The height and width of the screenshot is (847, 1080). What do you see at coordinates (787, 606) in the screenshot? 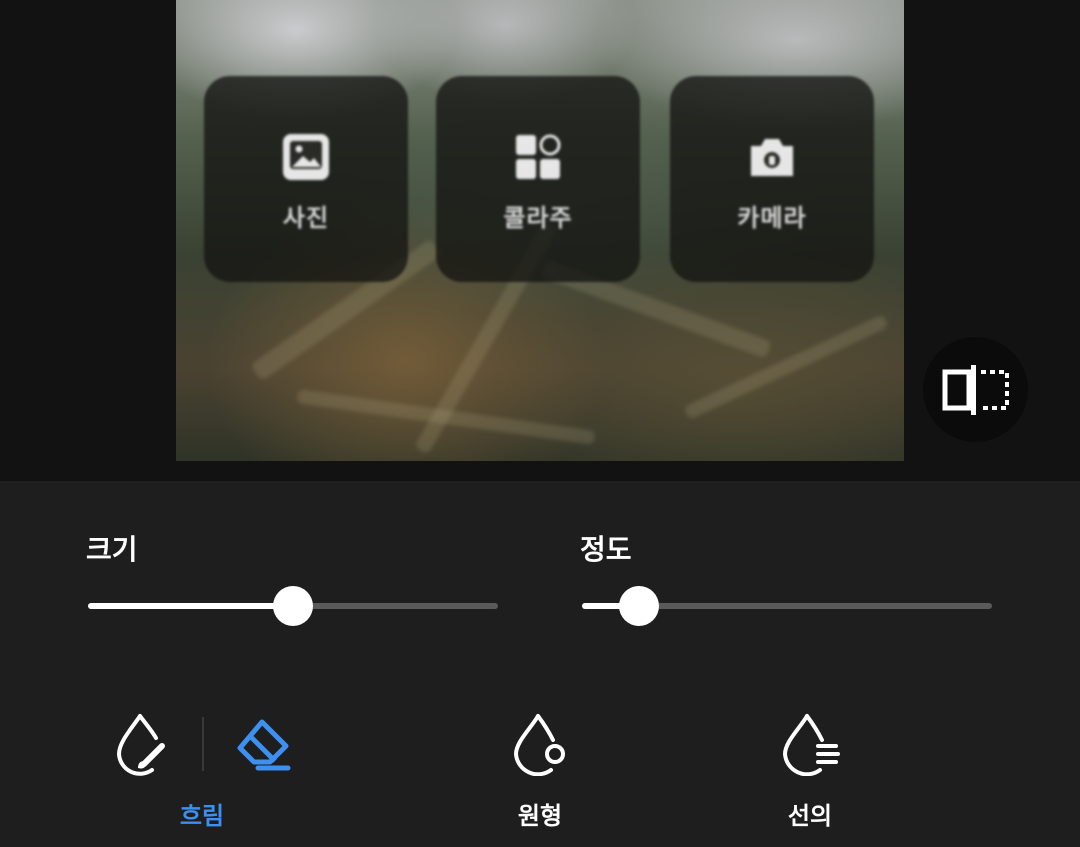
I see `intensity-slider` at bounding box center [787, 606].